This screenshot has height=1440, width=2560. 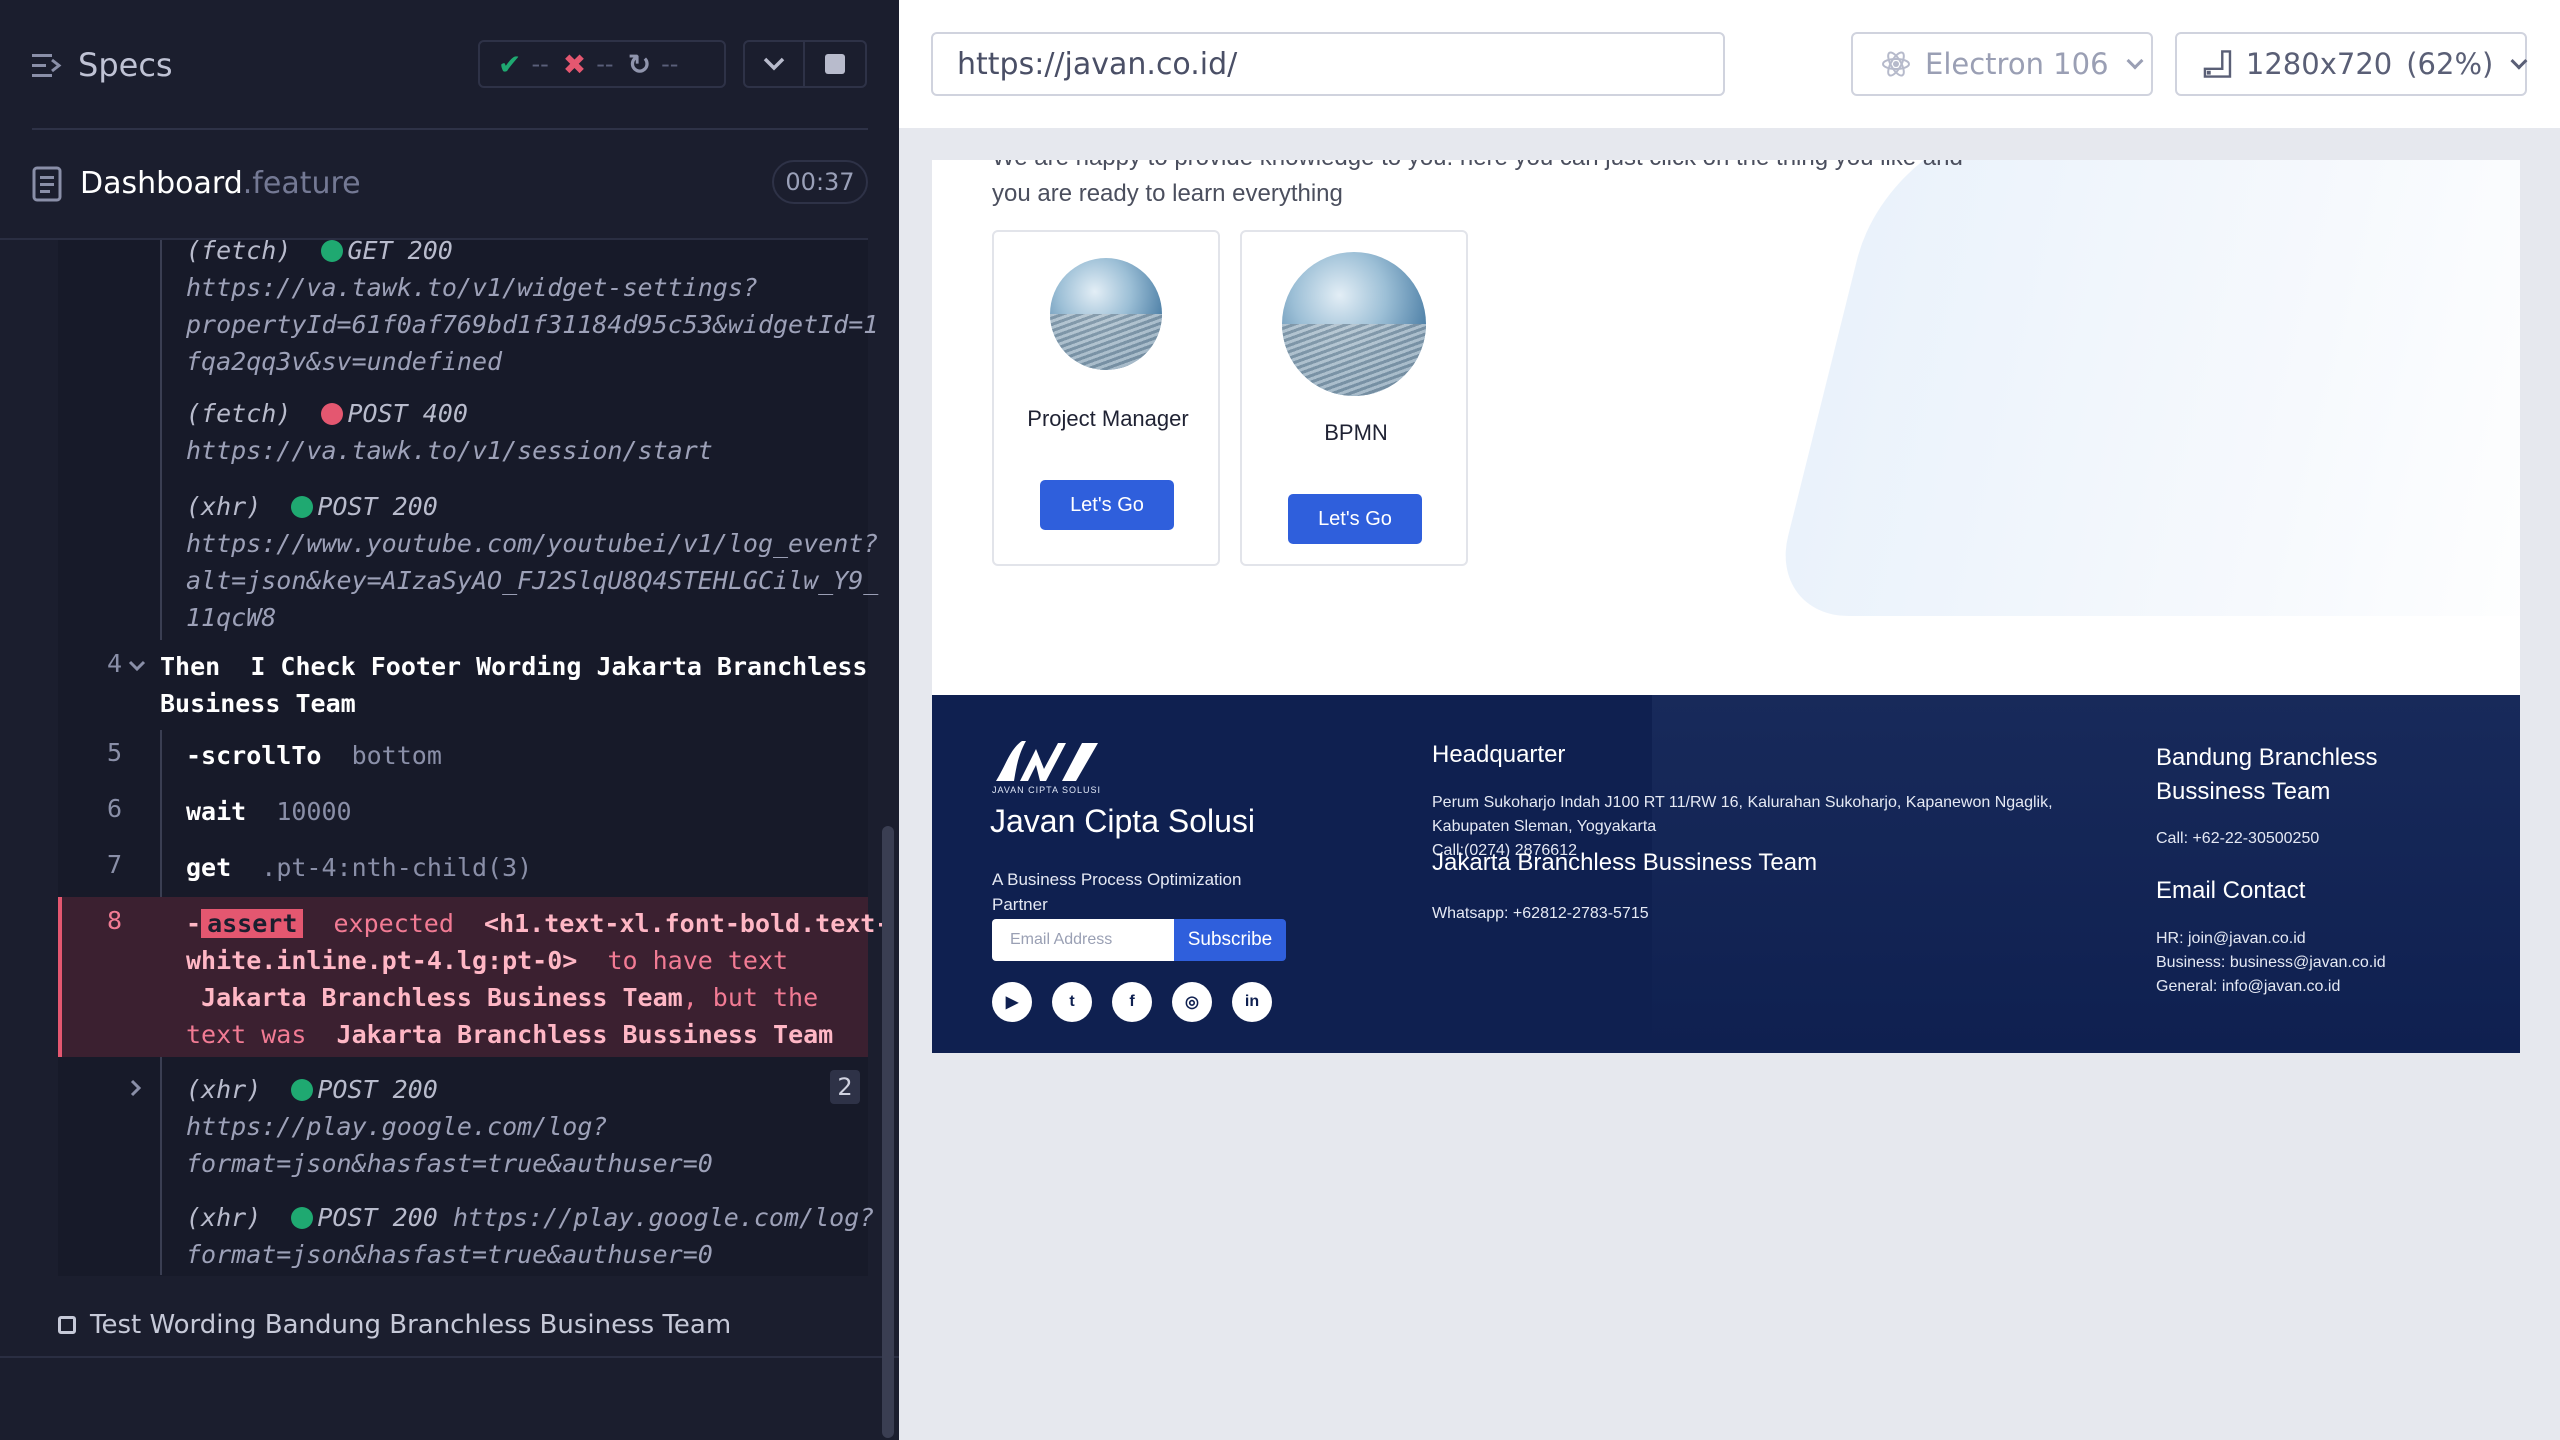 What do you see at coordinates (472, 287) in the screenshot?
I see `request-url: https://va.tawk.to/v1/widget-settings?` at bounding box center [472, 287].